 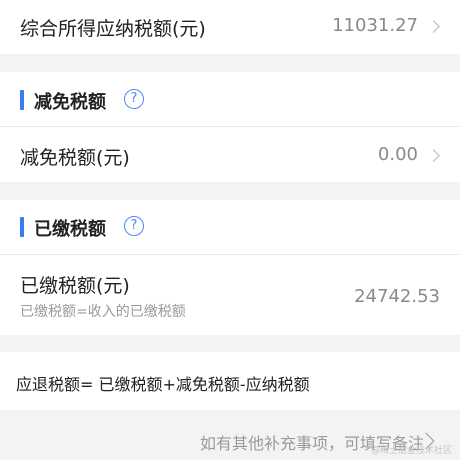 I want to click on reduction-row: 减免税额(元) 0.00, so click(x=230, y=154).